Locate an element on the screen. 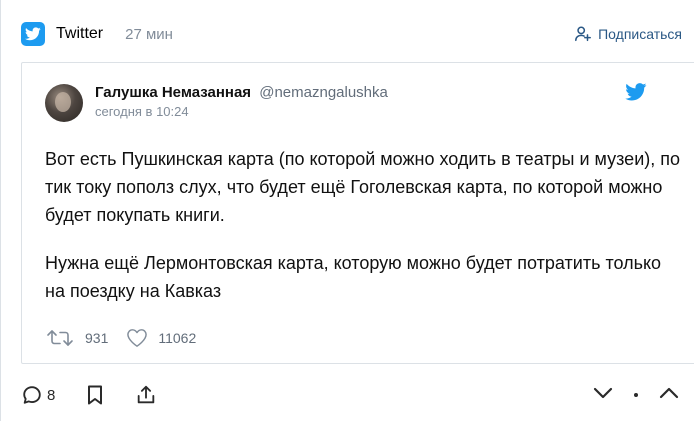 Image resolution: width=694 pixels, height=421 pixels. tweet-stats: 931 11062 is located at coordinates (129, 338).